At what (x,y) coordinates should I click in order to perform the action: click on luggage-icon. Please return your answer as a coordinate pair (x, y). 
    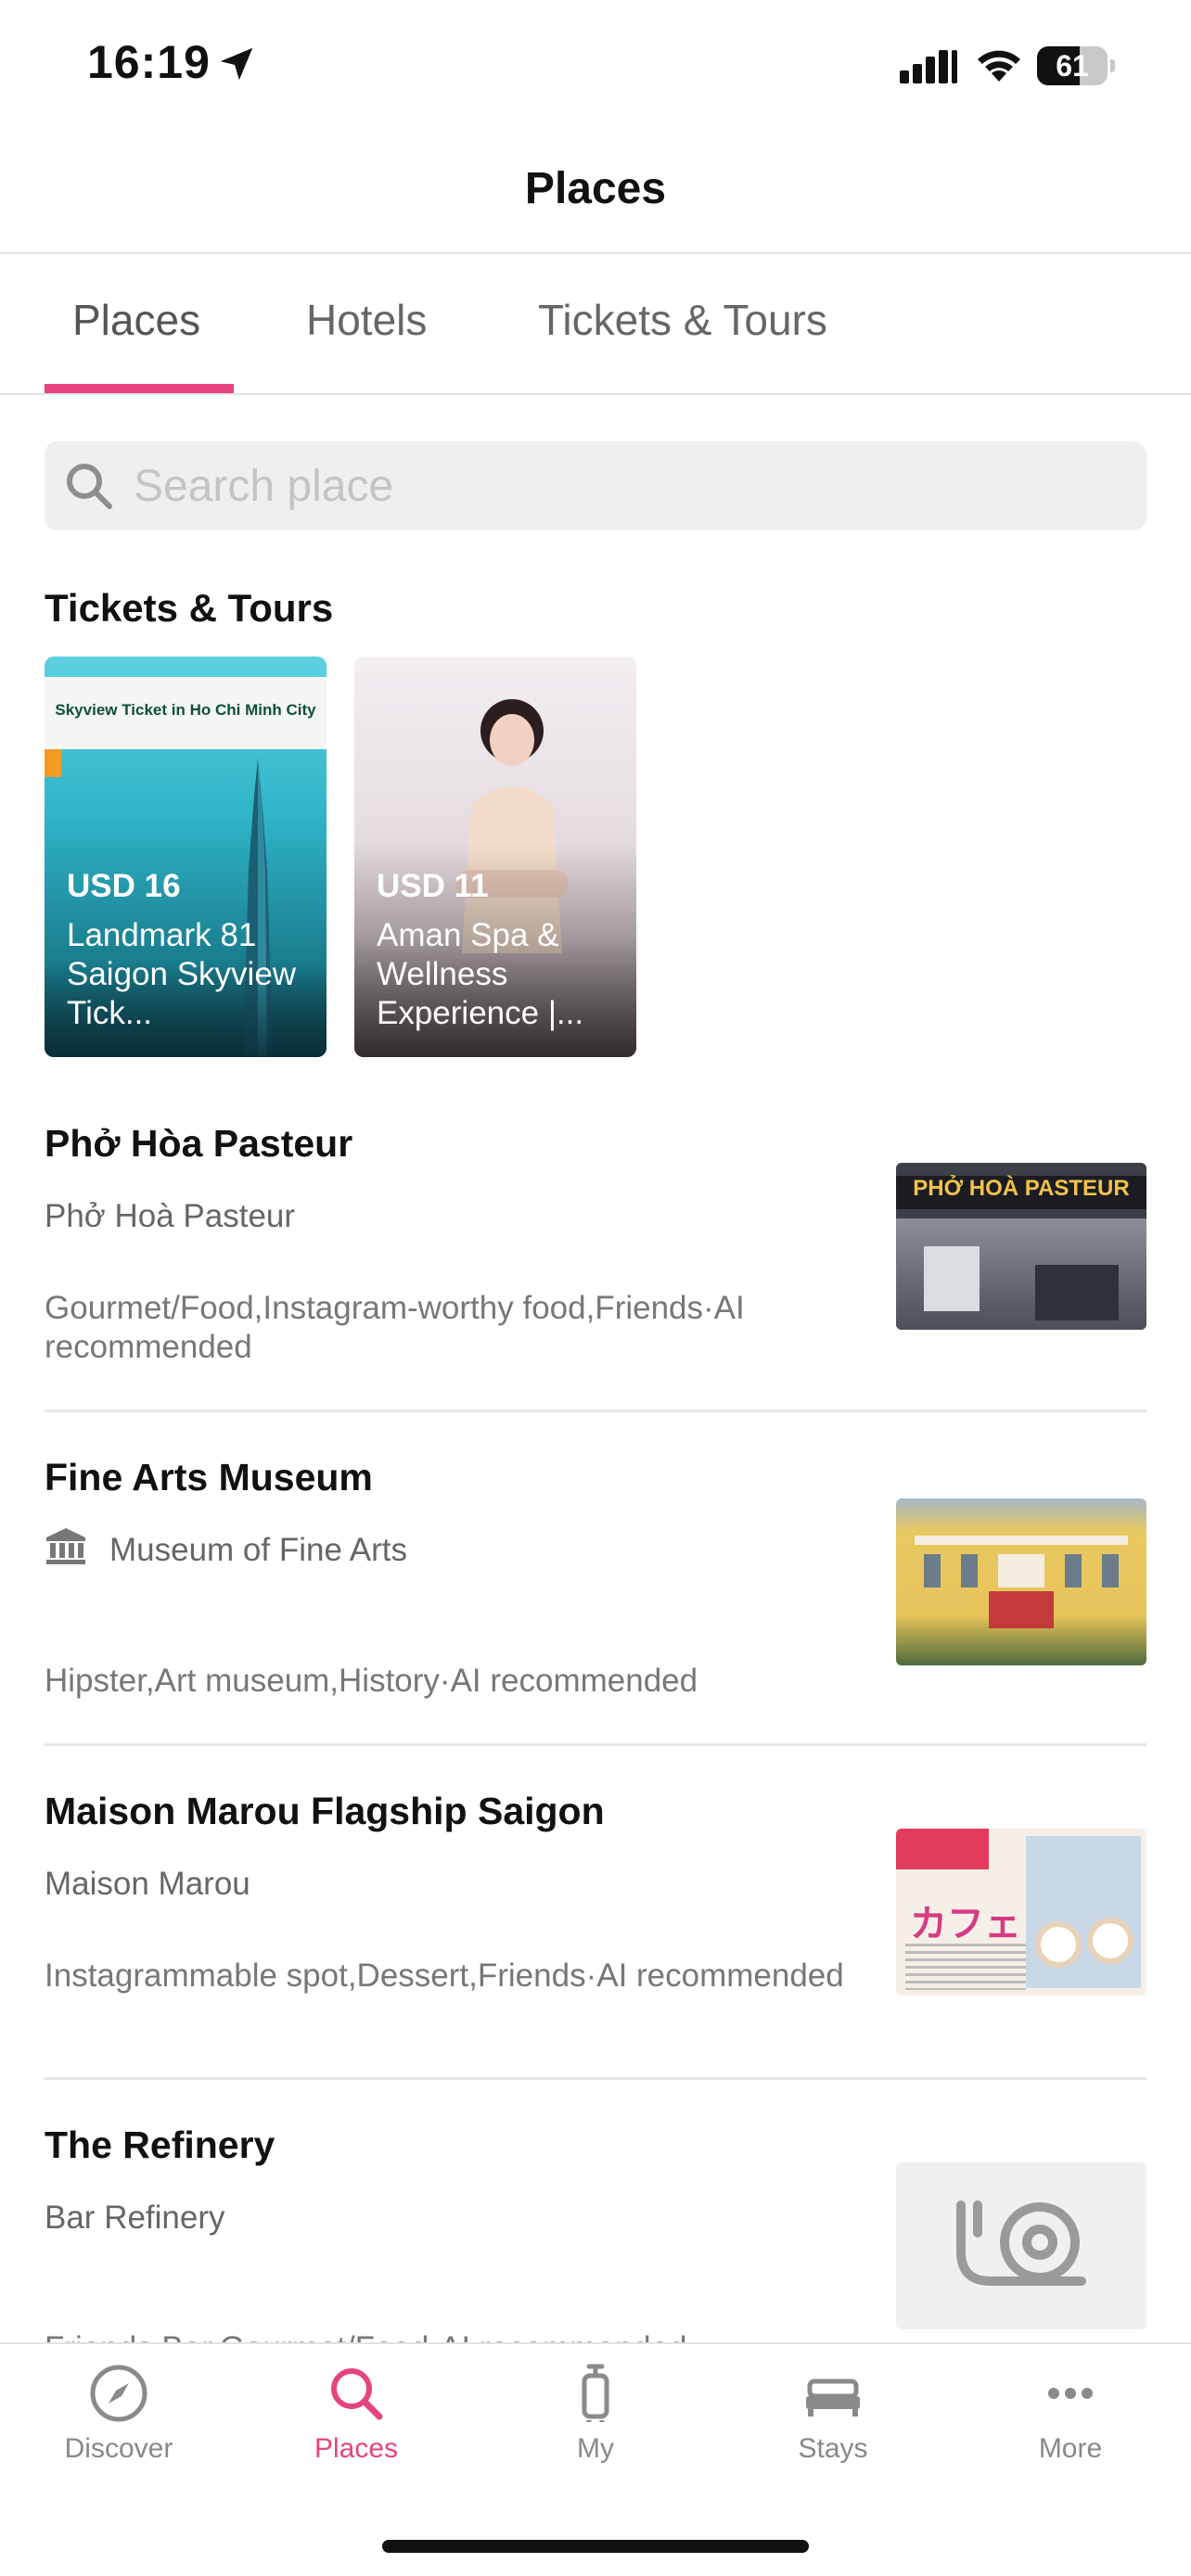
    Looking at the image, I should click on (595, 2393).